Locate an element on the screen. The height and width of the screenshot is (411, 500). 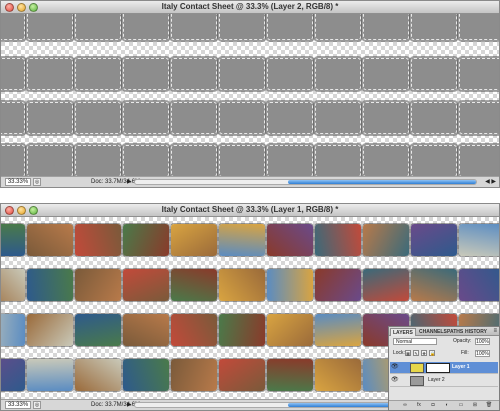
layer-thumbnail is located at coordinates (417, 381).